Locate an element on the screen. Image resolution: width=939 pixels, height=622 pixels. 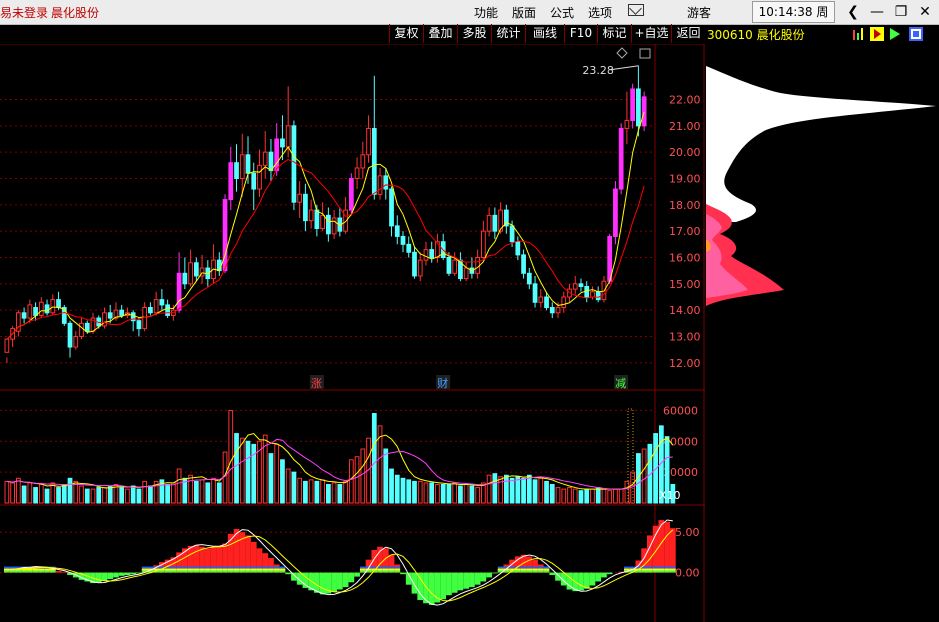
back-icon: ❮ is located at coordinates (853, 12).